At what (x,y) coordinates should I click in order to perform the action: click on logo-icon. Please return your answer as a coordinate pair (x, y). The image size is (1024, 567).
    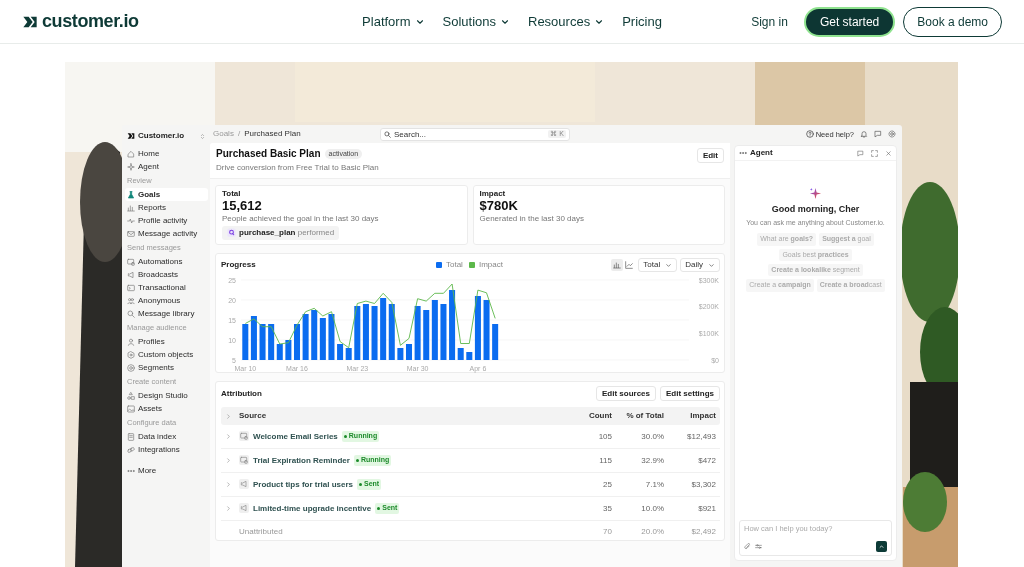
    Looking at the image, I should click on (131, 136).